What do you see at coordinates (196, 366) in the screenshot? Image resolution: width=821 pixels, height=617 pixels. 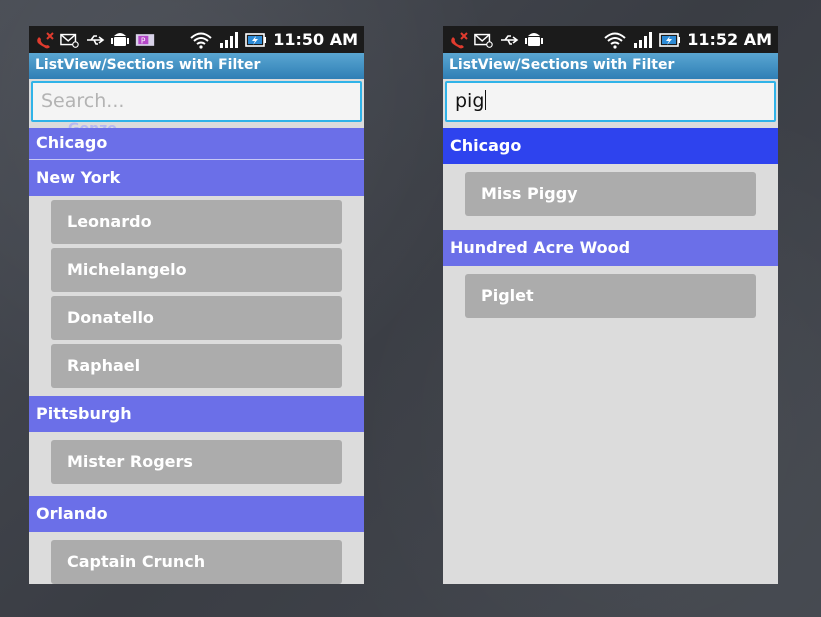 I see `list-item: Raphael` at bounding box center [196, 366].